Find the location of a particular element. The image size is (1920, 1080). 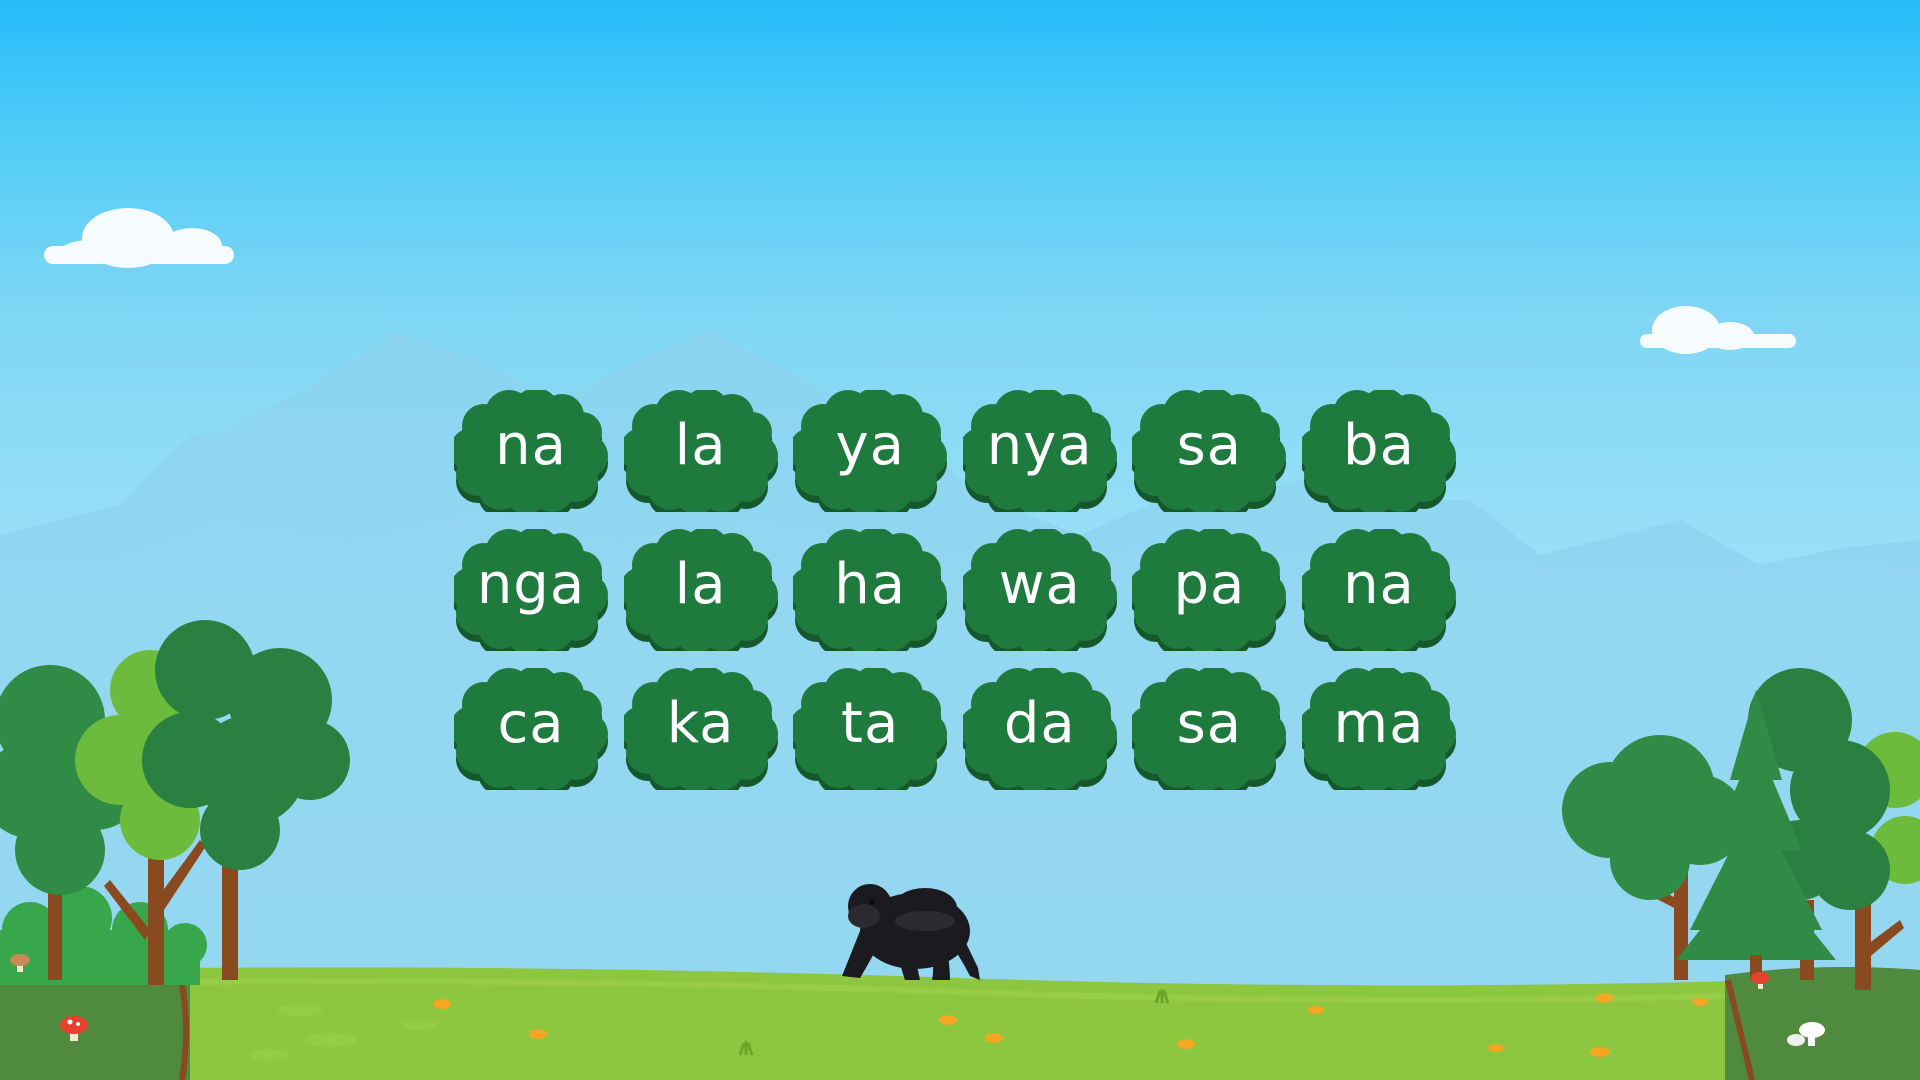

syllable-tile: da is located at coordinates (1039, 729).